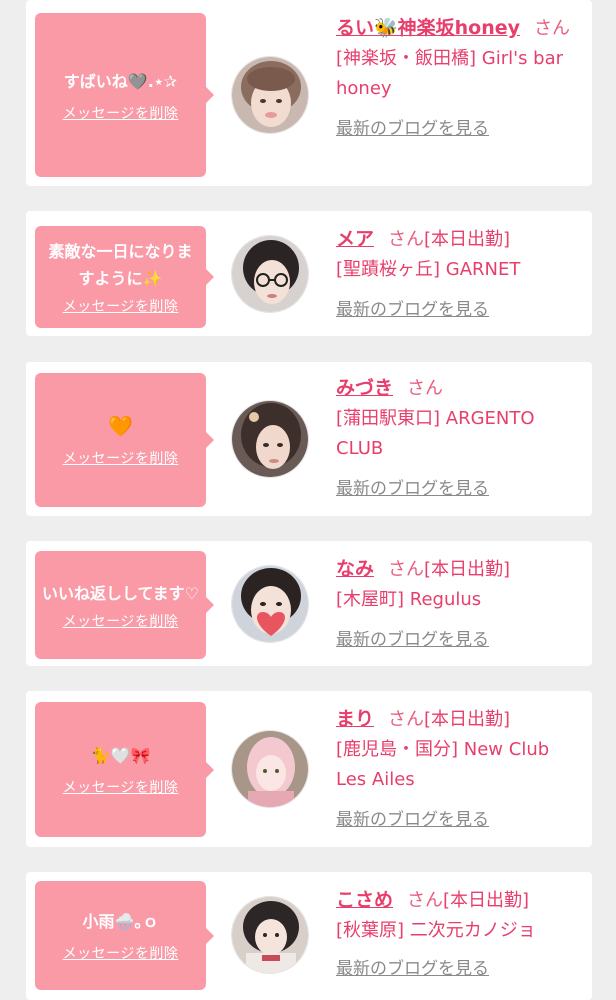  I want to click on message-text: 🧡, so click(120, 425).